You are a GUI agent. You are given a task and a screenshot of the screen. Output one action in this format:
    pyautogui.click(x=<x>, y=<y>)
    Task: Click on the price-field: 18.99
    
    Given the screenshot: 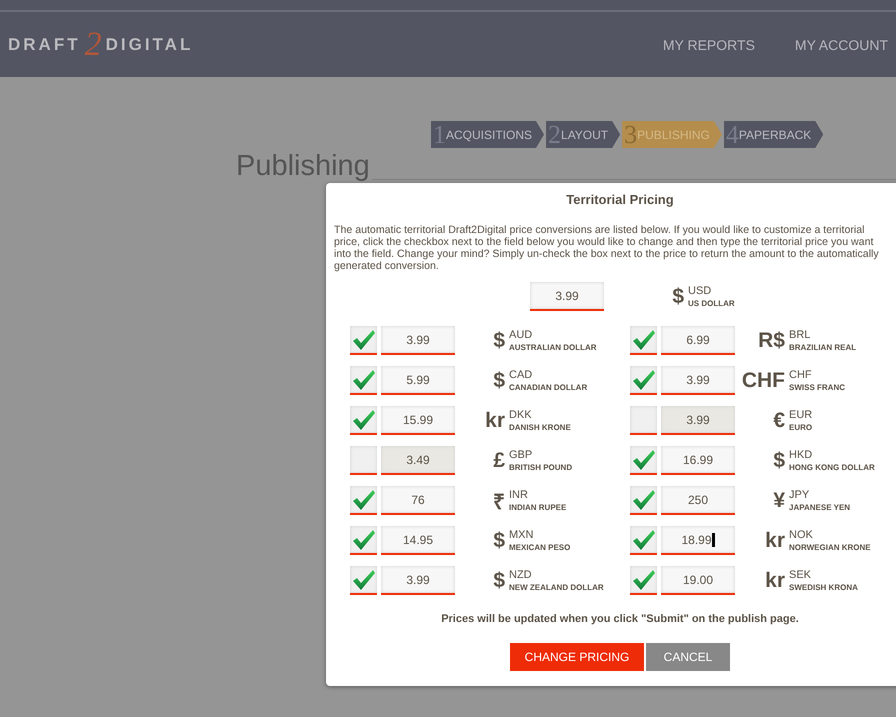 What is the action you would take?
    pyautogui.click(x=698, y=540)
    